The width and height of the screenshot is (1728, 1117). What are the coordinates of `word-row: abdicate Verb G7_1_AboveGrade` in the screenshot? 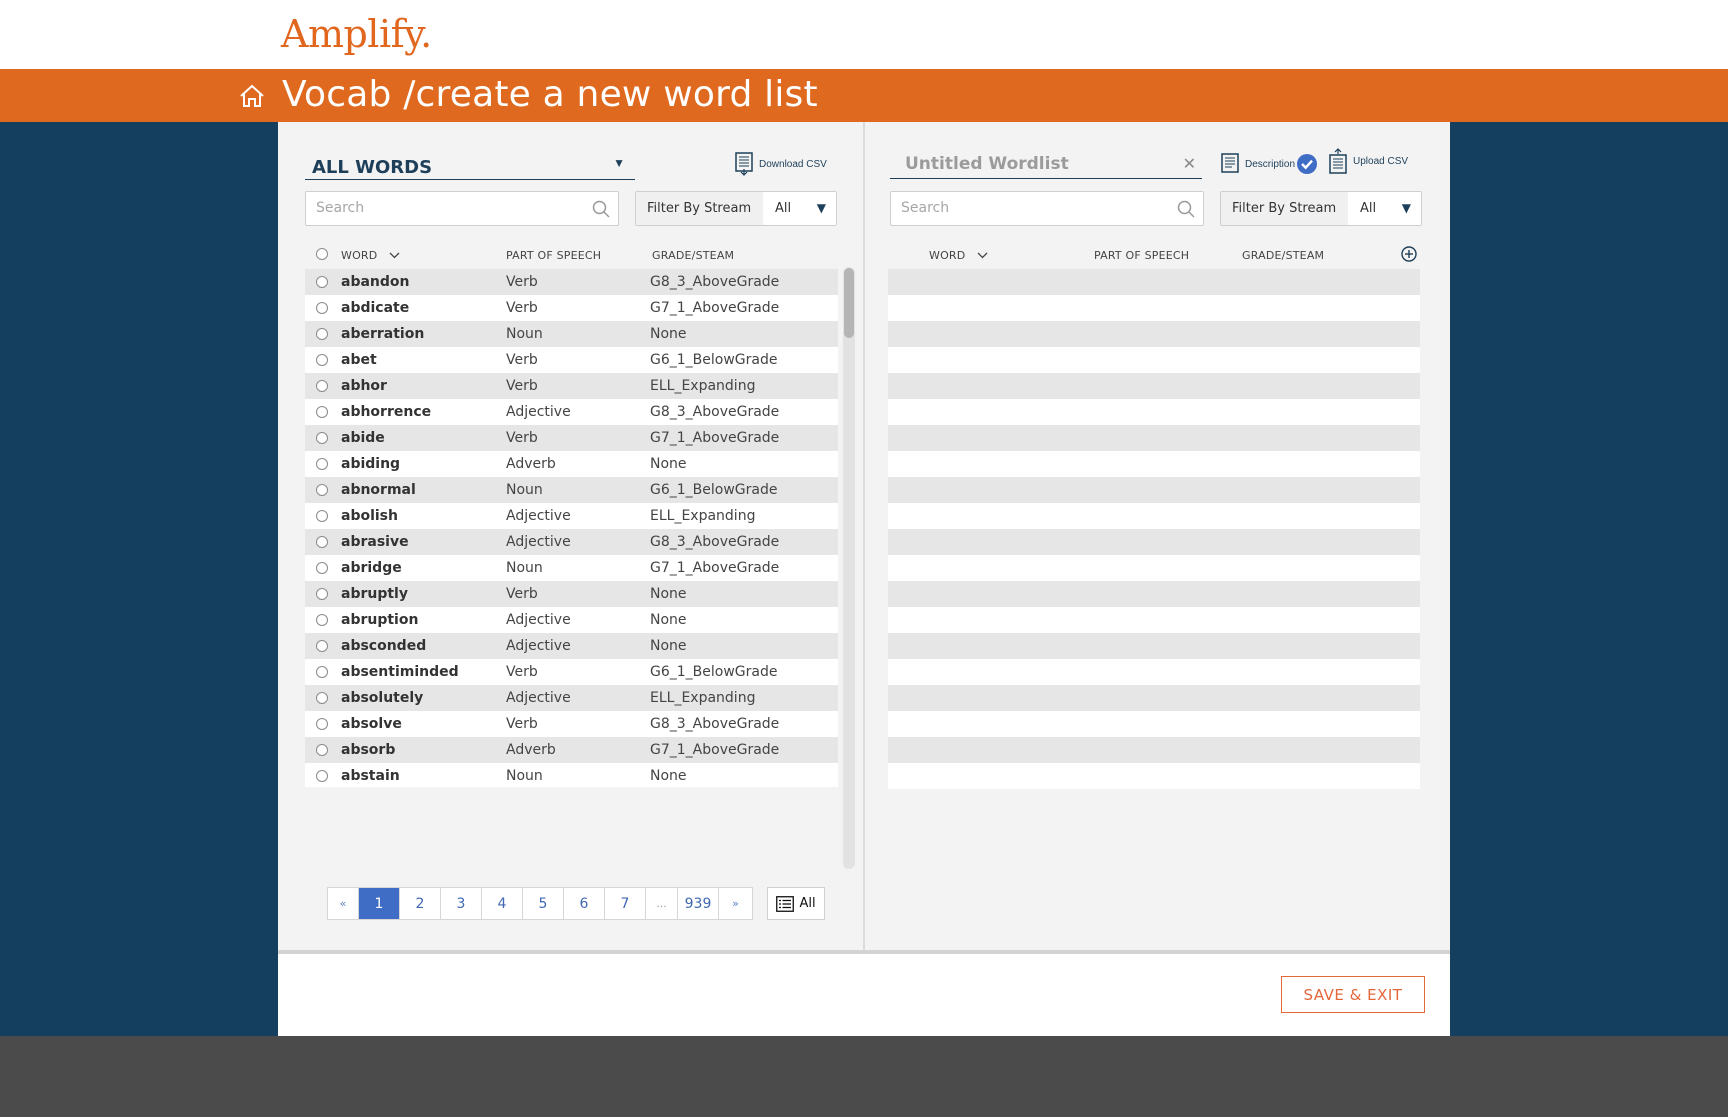 It's located at (571, 308).